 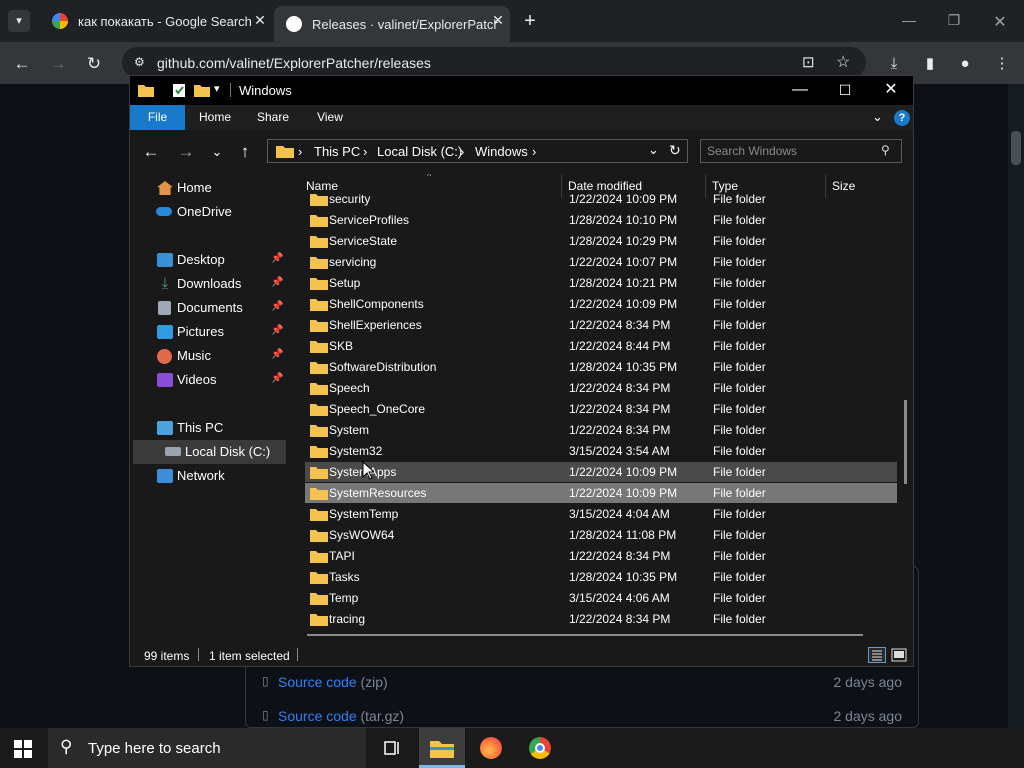 What do you see at coordinates (585, 635) in the screenshot?
I see `horizontal-scrollbar-thumb` at bounding box center [585, 635].